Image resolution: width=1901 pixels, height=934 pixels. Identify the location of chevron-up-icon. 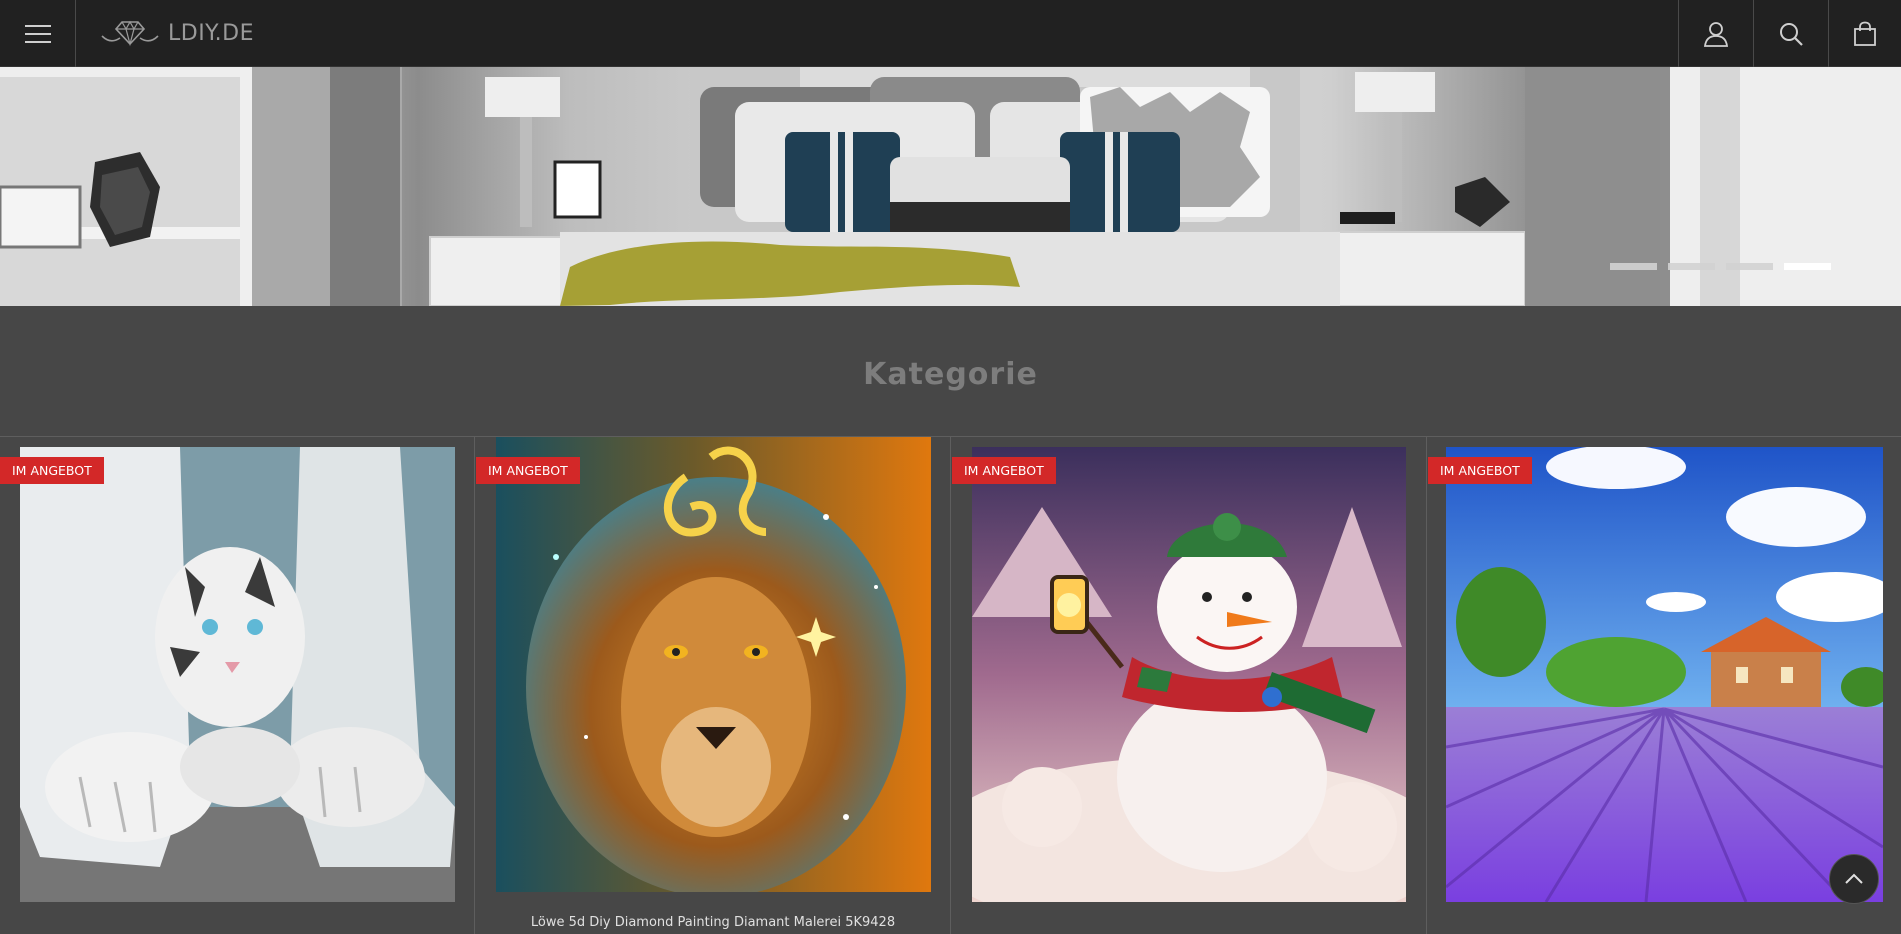
(1854, 878).